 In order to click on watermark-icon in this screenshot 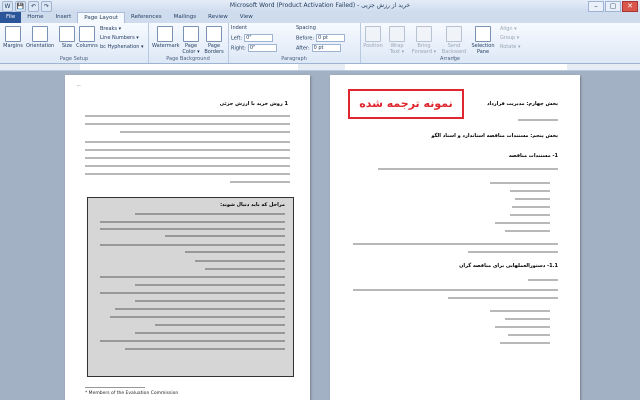, I will do `click(165, 34)`.